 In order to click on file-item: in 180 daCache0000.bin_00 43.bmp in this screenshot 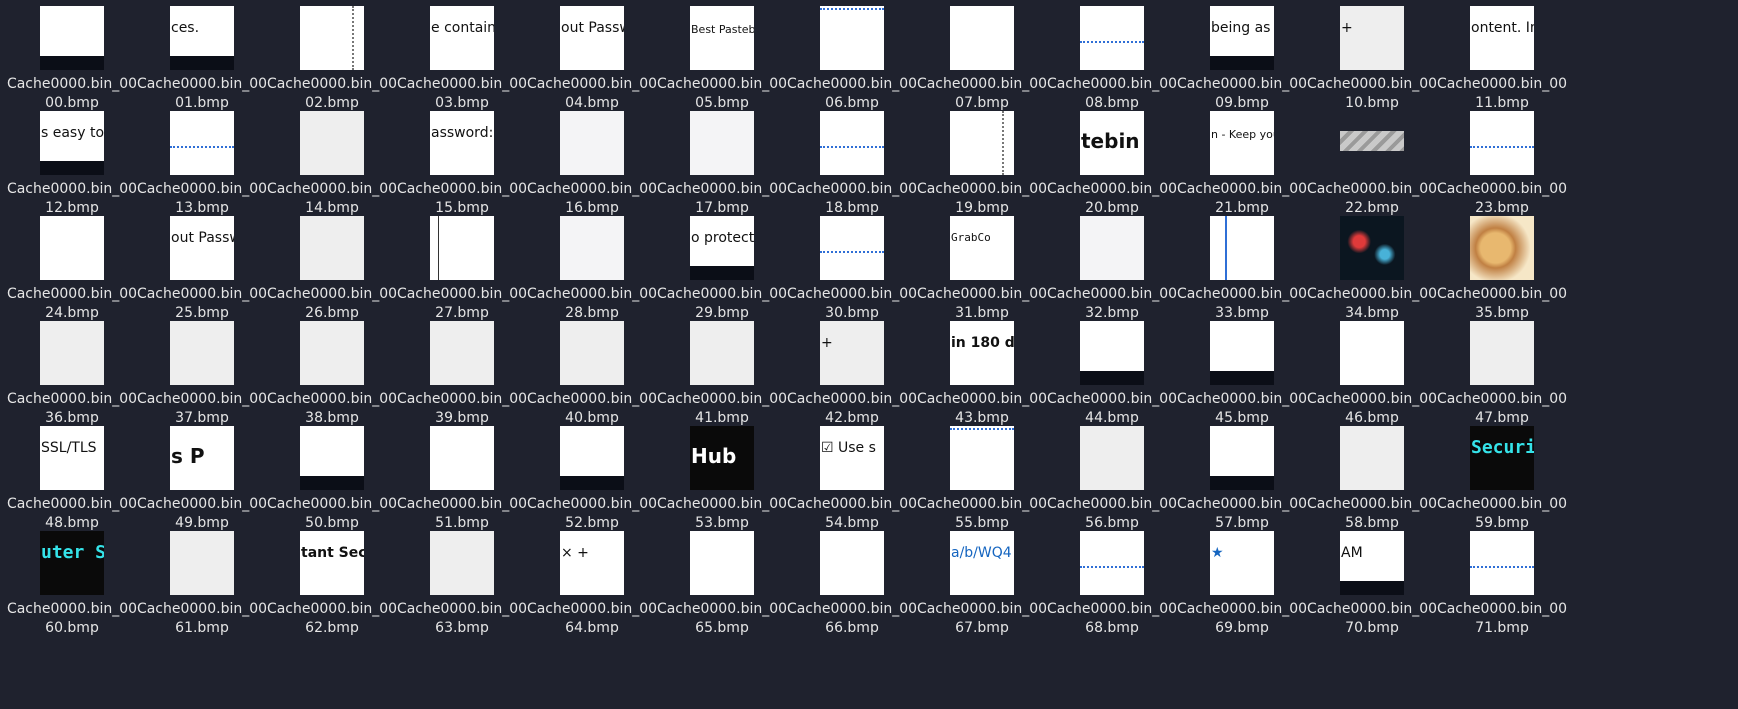, I will do `click(982, 371)`.